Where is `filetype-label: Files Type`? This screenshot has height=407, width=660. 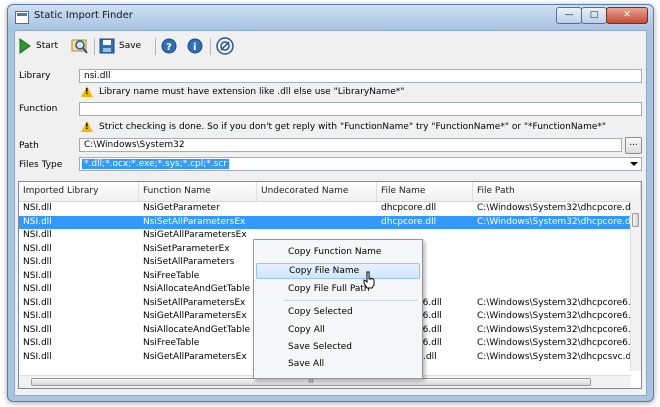
filetype-label: Files Type is located at coordinates (41, 165).